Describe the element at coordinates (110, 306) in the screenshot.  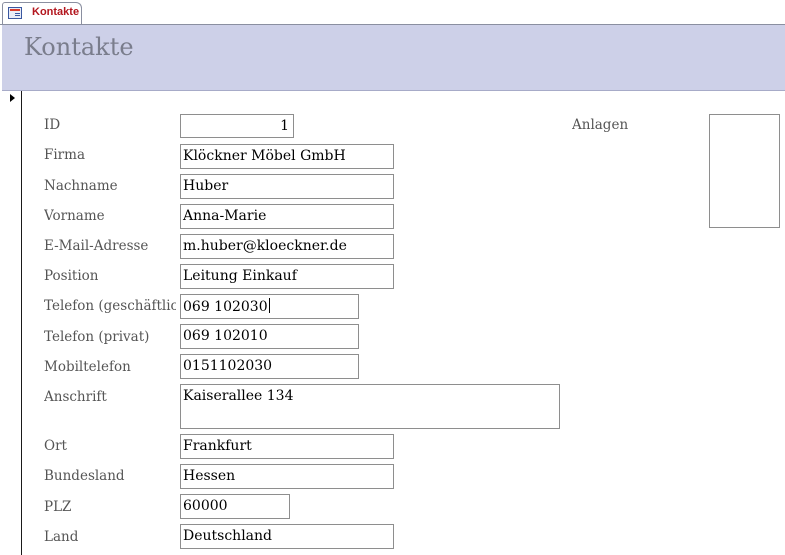
I see `telefon-geschaeftlich-label: Telefon (geschäftlich)` at that location.